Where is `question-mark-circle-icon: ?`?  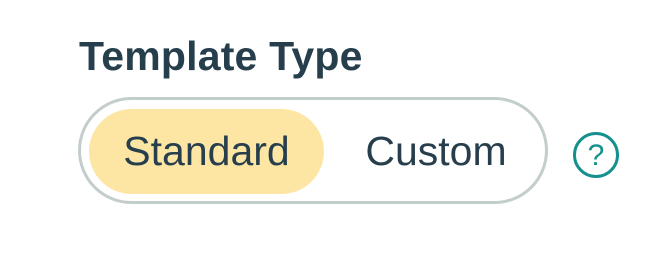 question-mark-circle-icon: ? is located at coordinates (596, 155).